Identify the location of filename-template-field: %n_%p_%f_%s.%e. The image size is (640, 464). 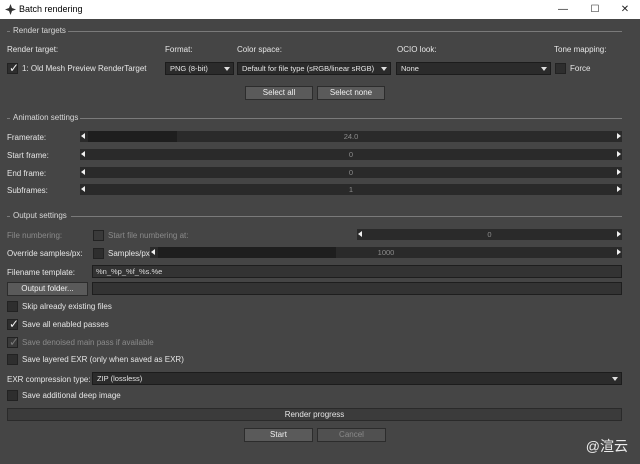
(357, 271).